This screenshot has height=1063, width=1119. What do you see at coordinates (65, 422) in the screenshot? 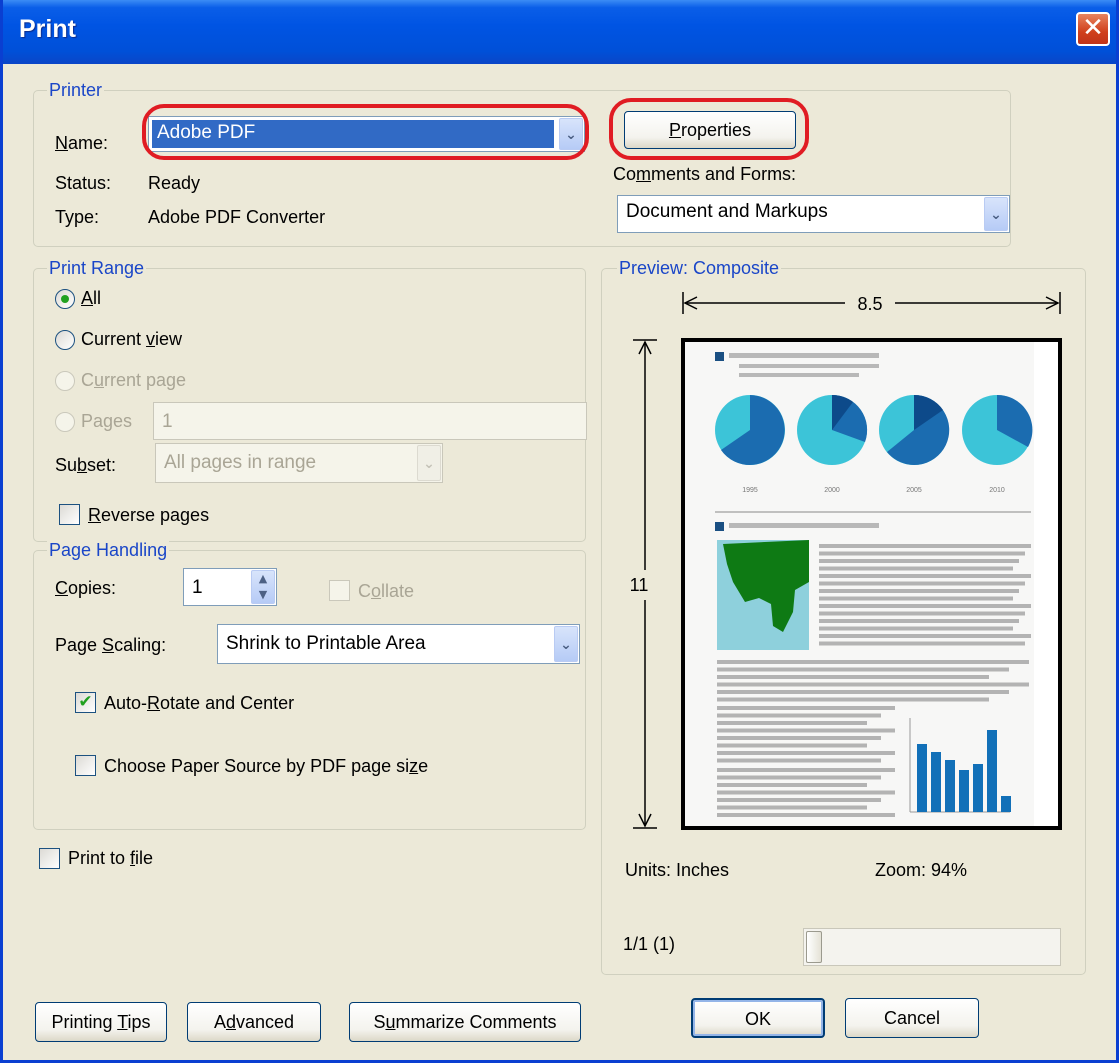
I see `radio-pages` at bounding box center [65, 422].